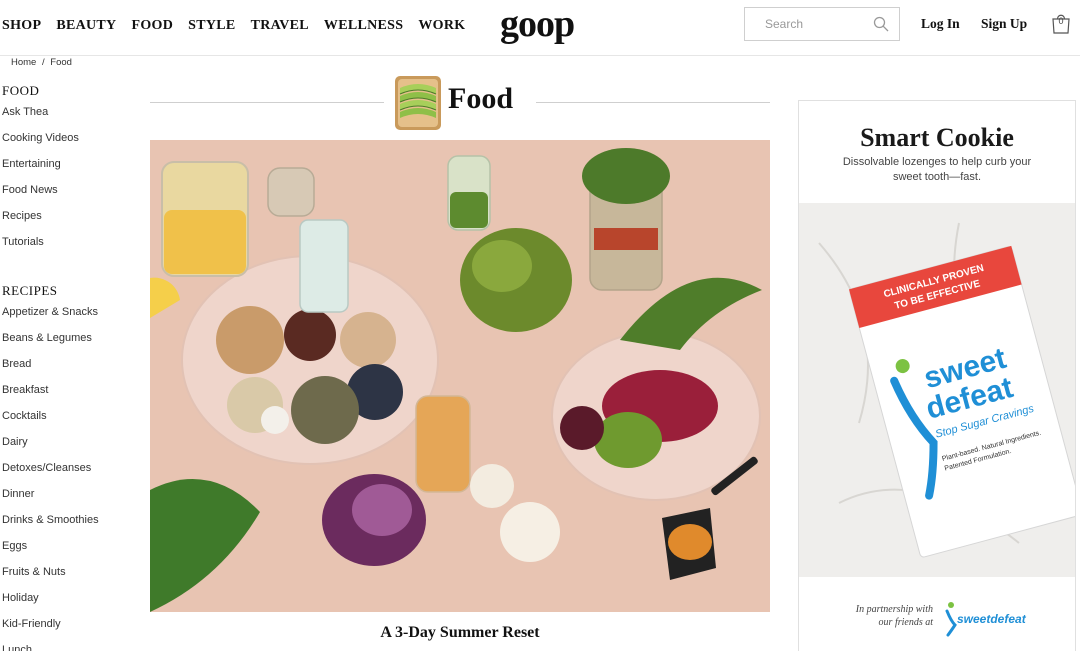 This screenshot has height=651, width=1080. What do you see at coordinates (72, 222) in the screenshot?
I see `sidebar-item-recipes: Recipes` at bounding box center [72, 222].